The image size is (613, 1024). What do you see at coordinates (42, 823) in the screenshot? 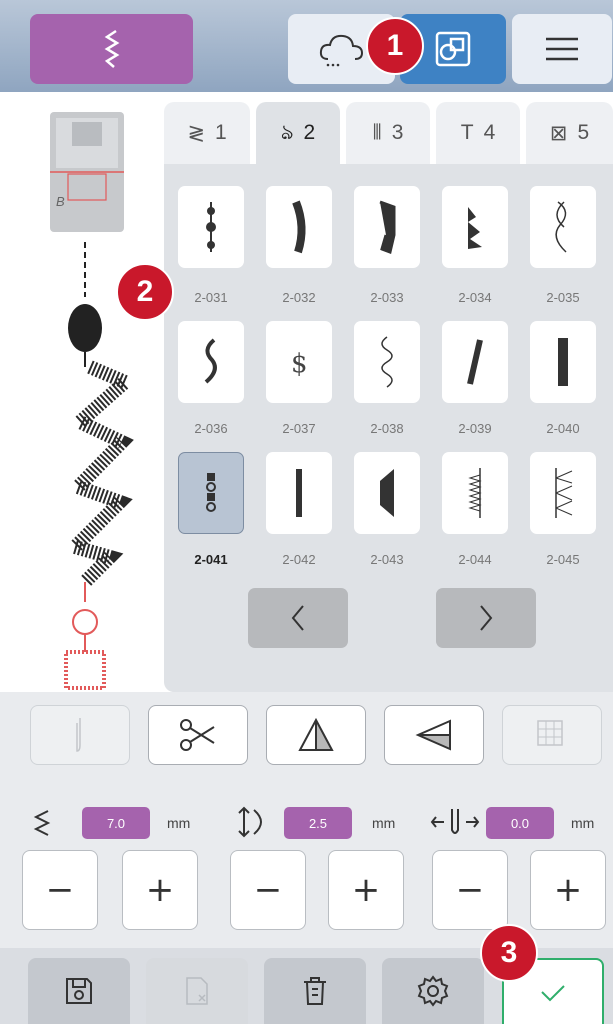
I see `stitch-width-icon` at bounding box center [42, 823].